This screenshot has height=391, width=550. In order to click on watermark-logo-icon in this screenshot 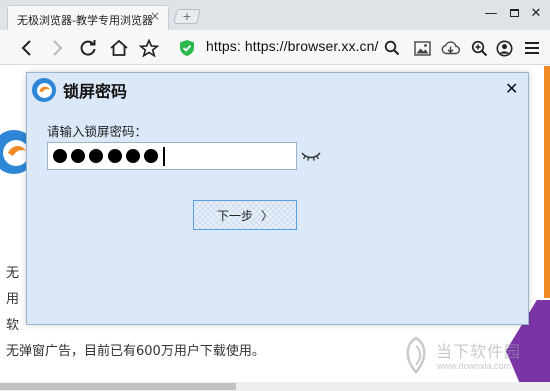, I will do `click(416, 355)`.